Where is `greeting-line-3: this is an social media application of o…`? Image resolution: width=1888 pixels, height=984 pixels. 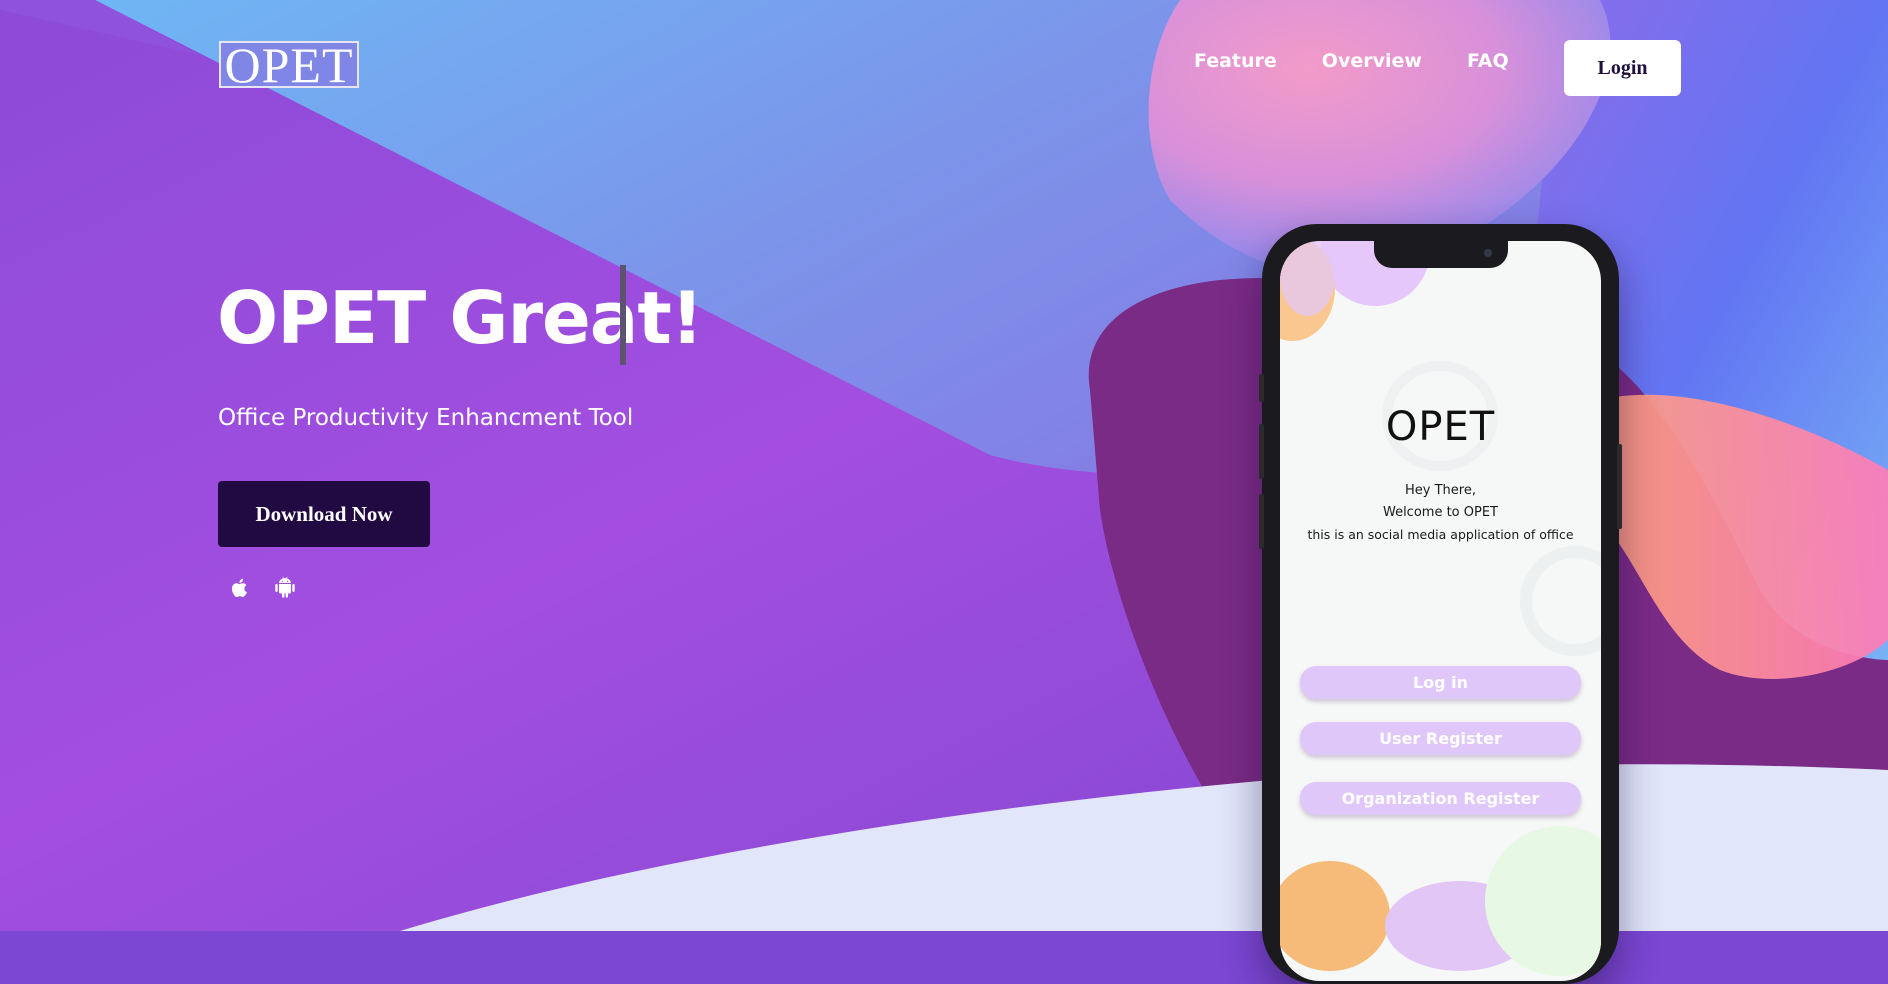 greeting-line-3: this is an social media application of o… is located at coordinates (1440, 534).